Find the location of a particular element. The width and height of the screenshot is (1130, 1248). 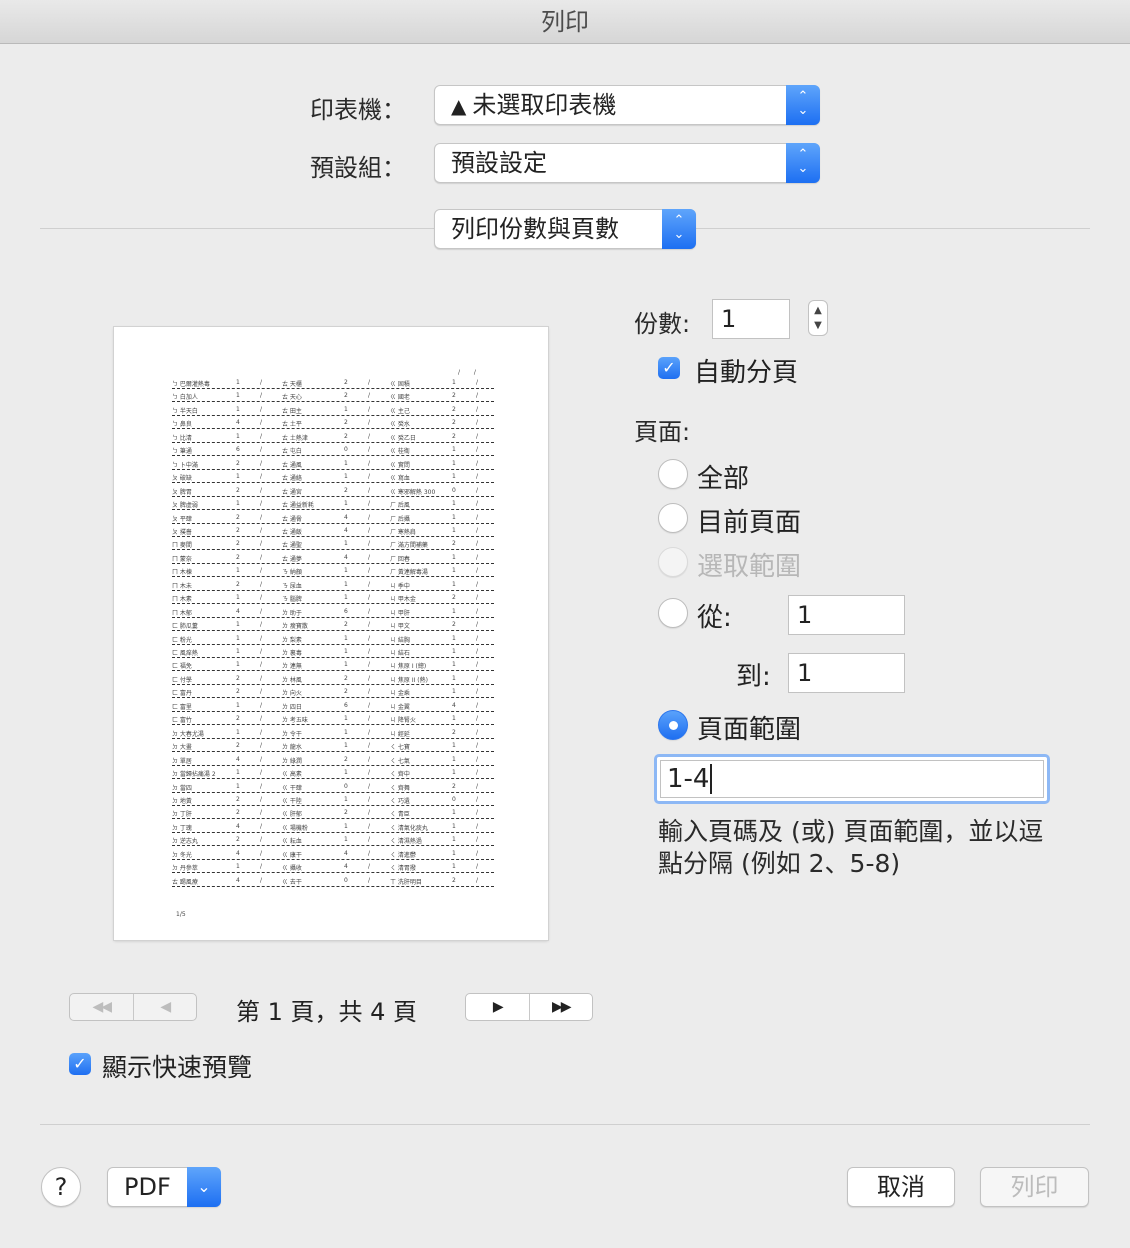

preview-cell: ㄐ 焦原 I (總) is located at coordinates (408, 667).